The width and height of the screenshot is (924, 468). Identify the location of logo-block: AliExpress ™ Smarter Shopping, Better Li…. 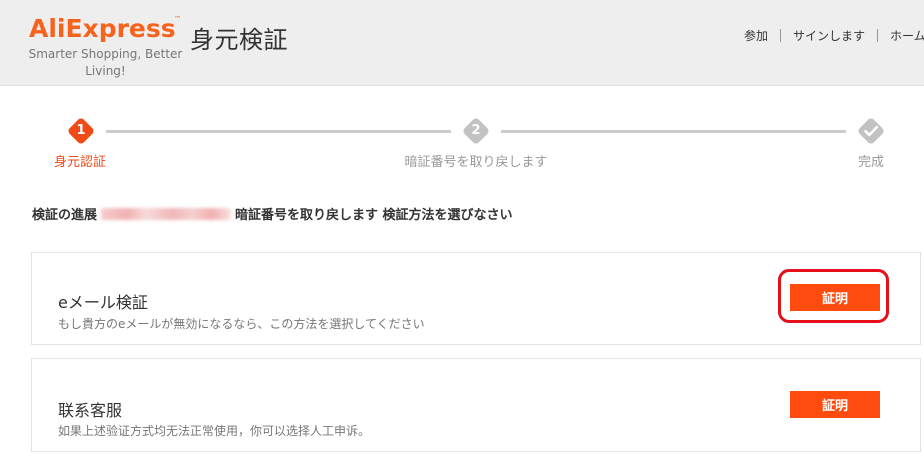
(108, 45).